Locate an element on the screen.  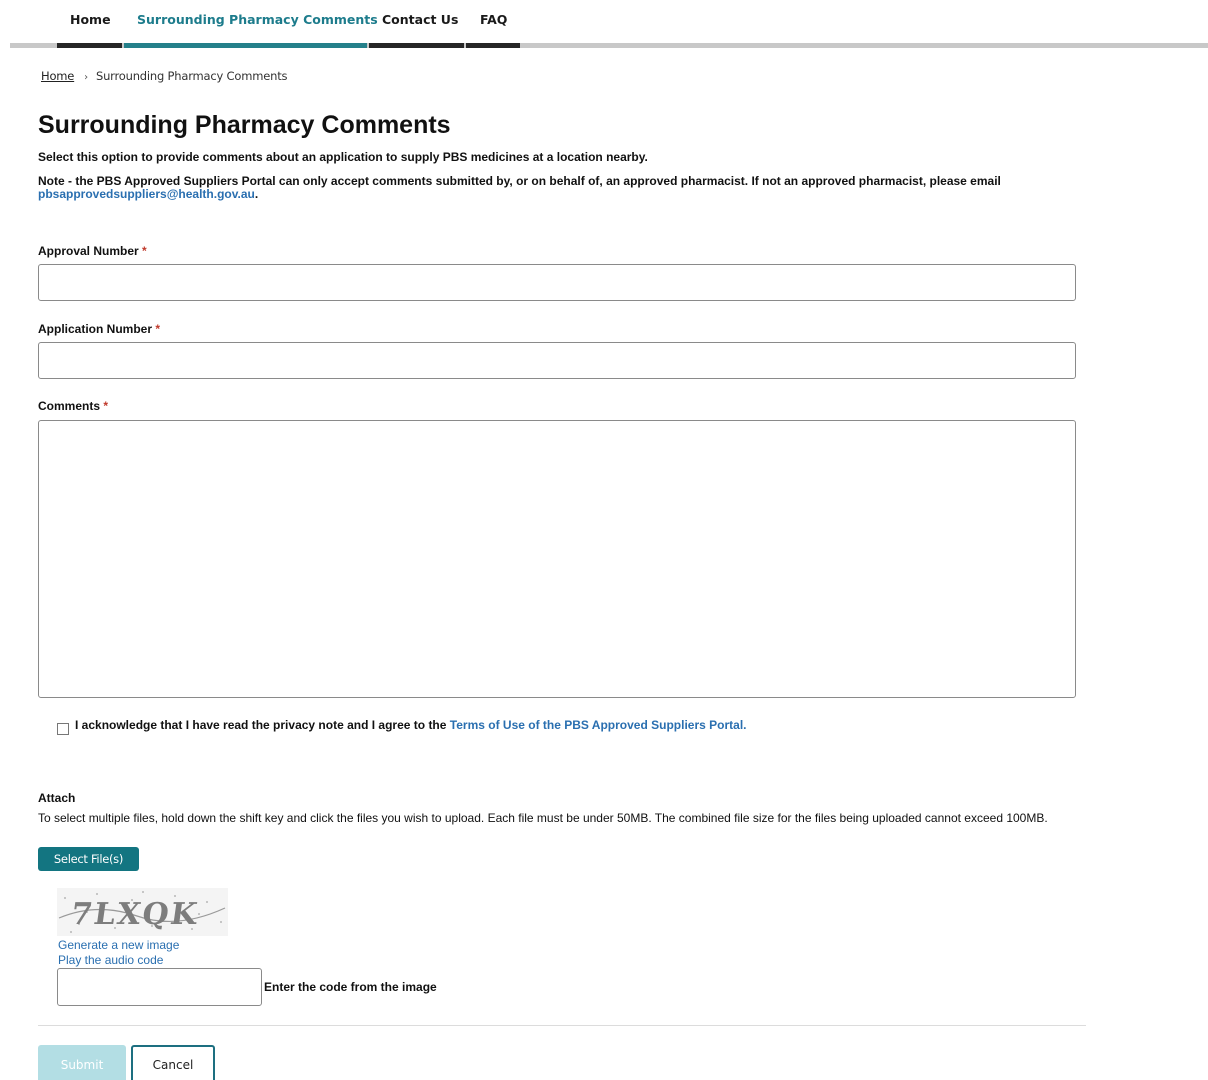
acknowledge-checkbox is located at coordinates (63, 729).